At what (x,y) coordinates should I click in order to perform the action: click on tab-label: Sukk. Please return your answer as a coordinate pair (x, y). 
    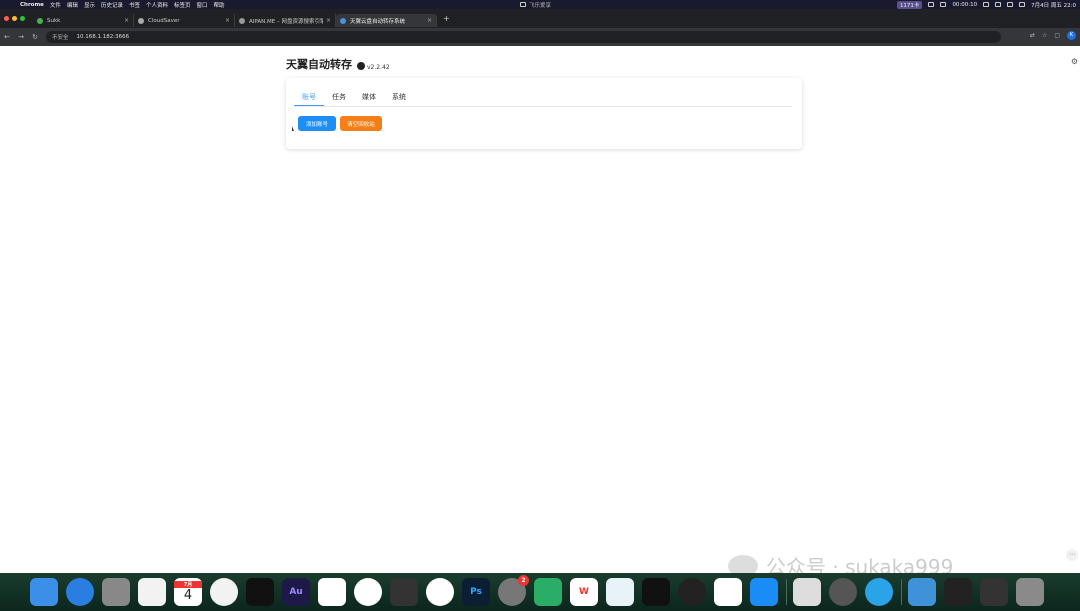
    Looking at the image, I should click on (54, 20).